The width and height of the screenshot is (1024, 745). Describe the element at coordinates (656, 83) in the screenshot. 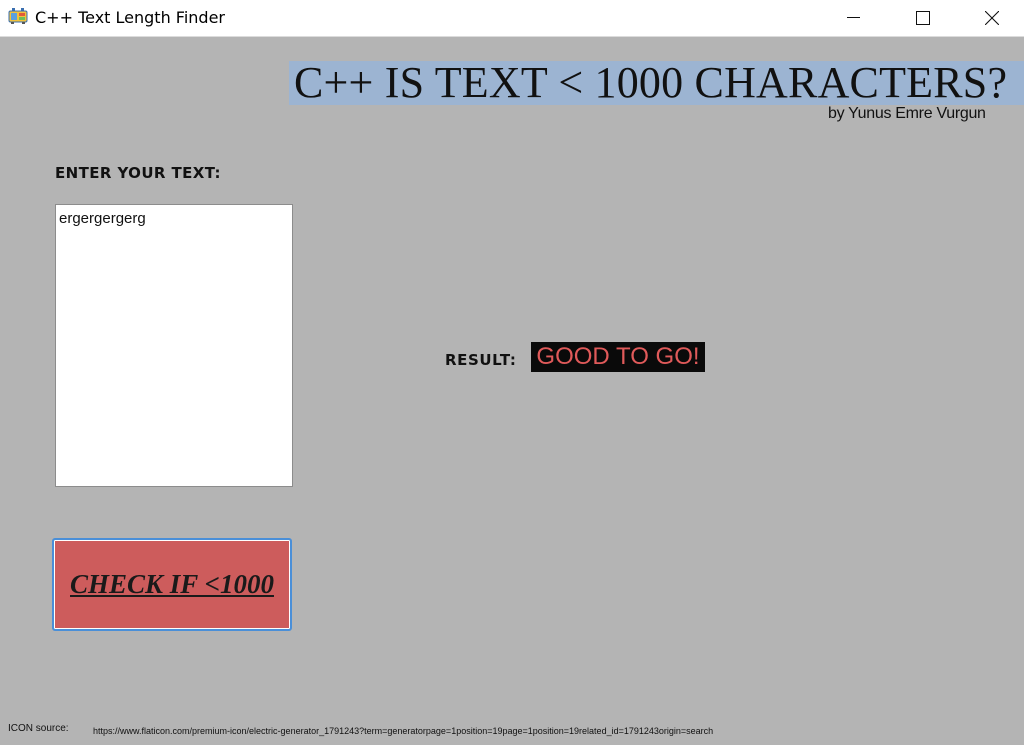

I see `header-banner: C++ IS TEXT < 1000 CHARACTERS?` at that location.